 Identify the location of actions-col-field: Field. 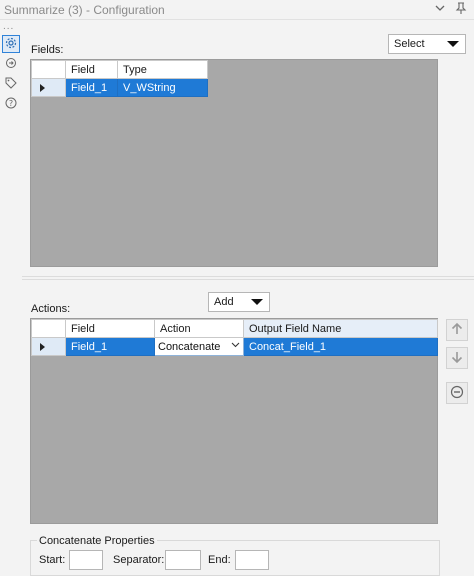
(110, 328).